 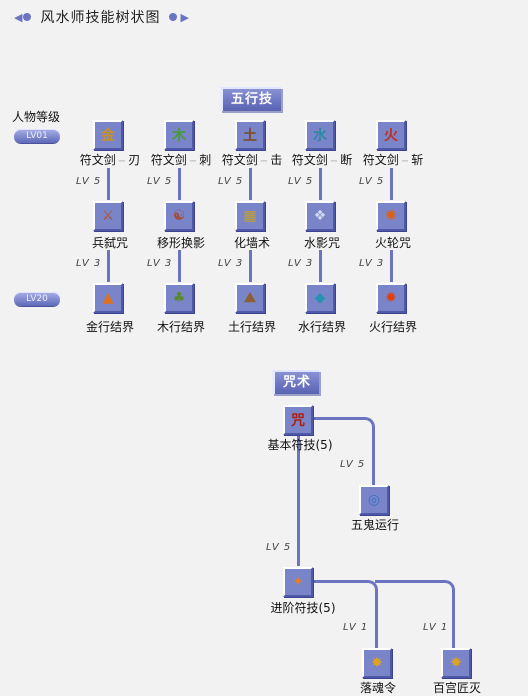 I want to click on five-ghosts-icon: ◎, so click(x=374, y=500).